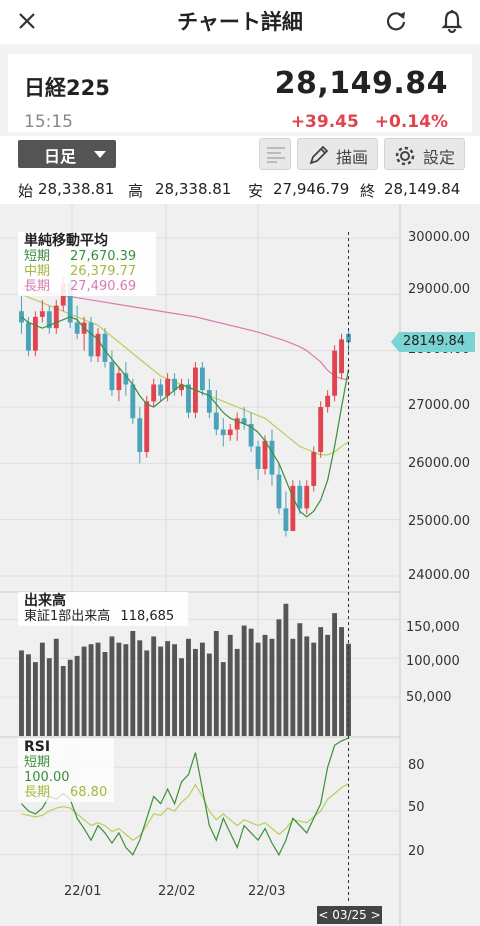 The height and width of the screenshot is (926, 480). I want to click on price-tick: 30000.00, so click(439, 237).